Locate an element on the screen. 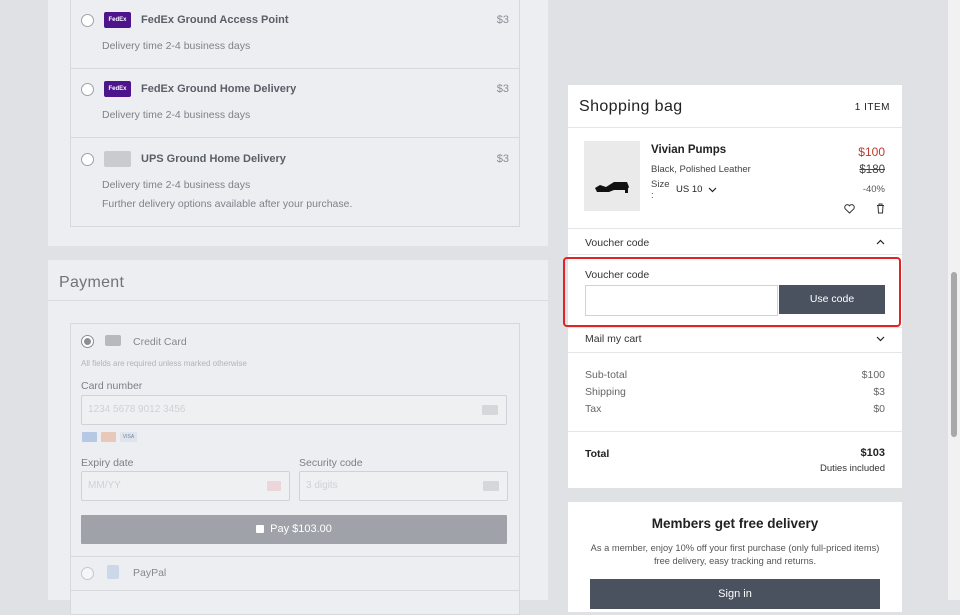 The height and width of the screenshot is (615, 960). total-label: Total is located at coordinates (597, 454).